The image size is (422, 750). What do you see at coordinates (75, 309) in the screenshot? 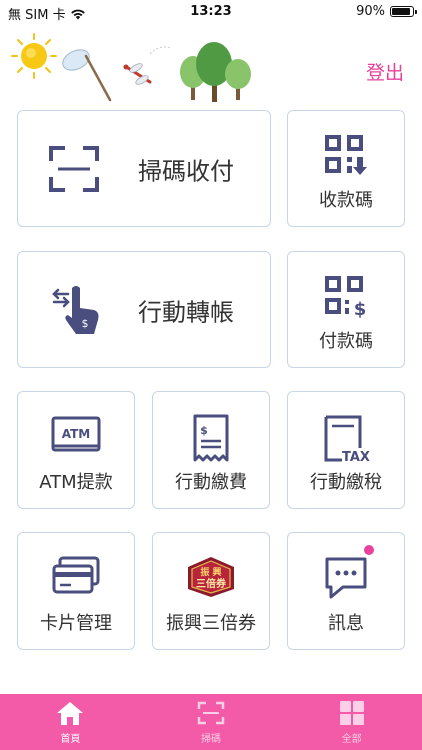
I see `transfer-hand-icon: $` at bounding box center [75, 309].